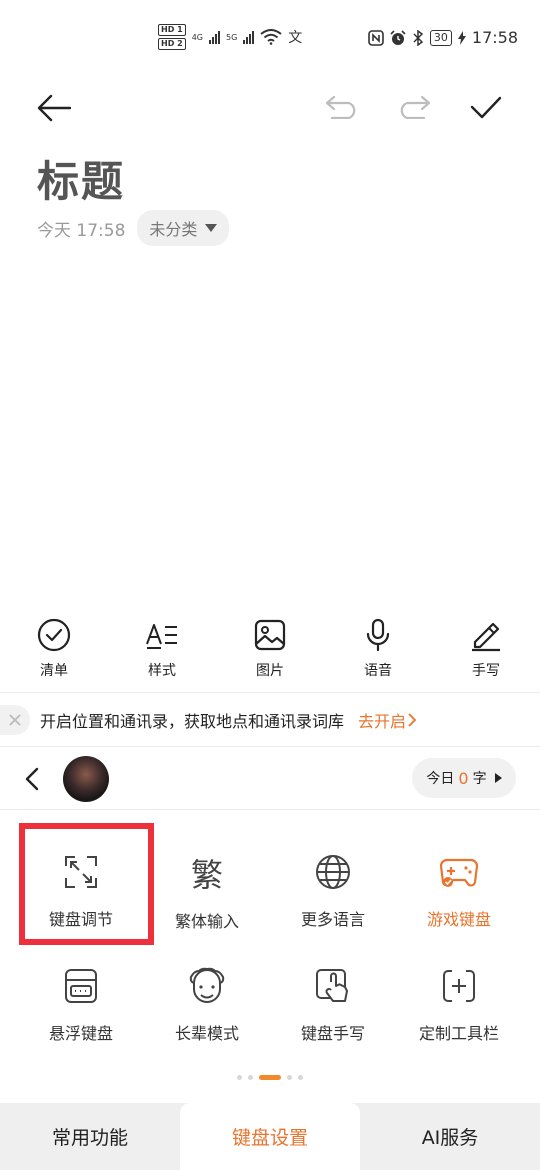  I want to click on net1-label: 4G, so click(197, 37).